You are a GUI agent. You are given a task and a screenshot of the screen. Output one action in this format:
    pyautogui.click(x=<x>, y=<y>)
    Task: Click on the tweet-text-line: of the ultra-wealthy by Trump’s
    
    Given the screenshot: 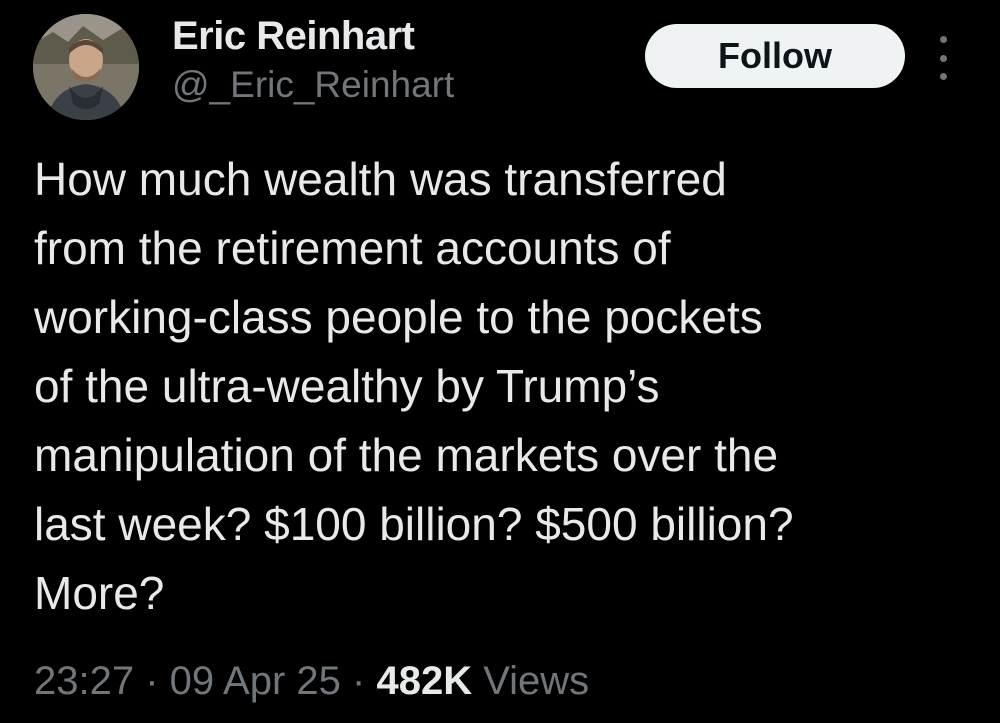 What is the action you would take?
    pyautogui.click(x=347, y=386)
    